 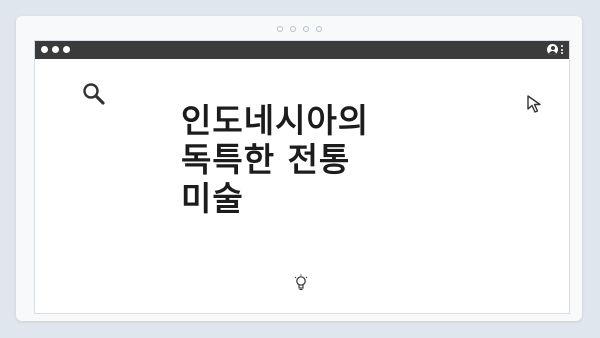 I want to click on window-maximize-dot, so click(x=66, y=49).